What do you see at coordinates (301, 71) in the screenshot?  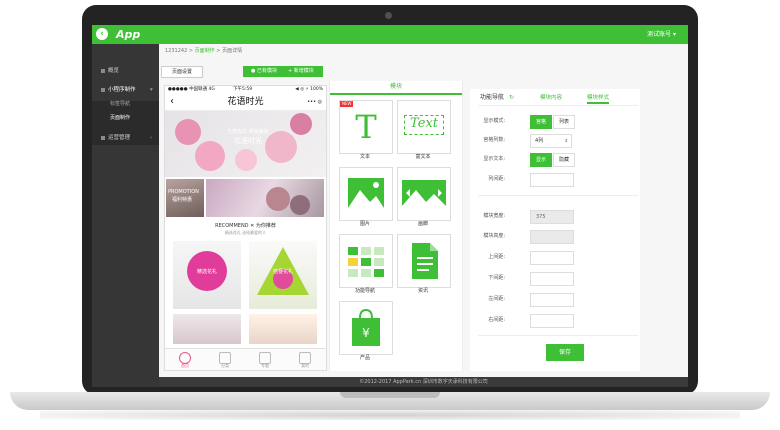 I see `add-block-button: + 新增模块` at bounding box center [301, 71].